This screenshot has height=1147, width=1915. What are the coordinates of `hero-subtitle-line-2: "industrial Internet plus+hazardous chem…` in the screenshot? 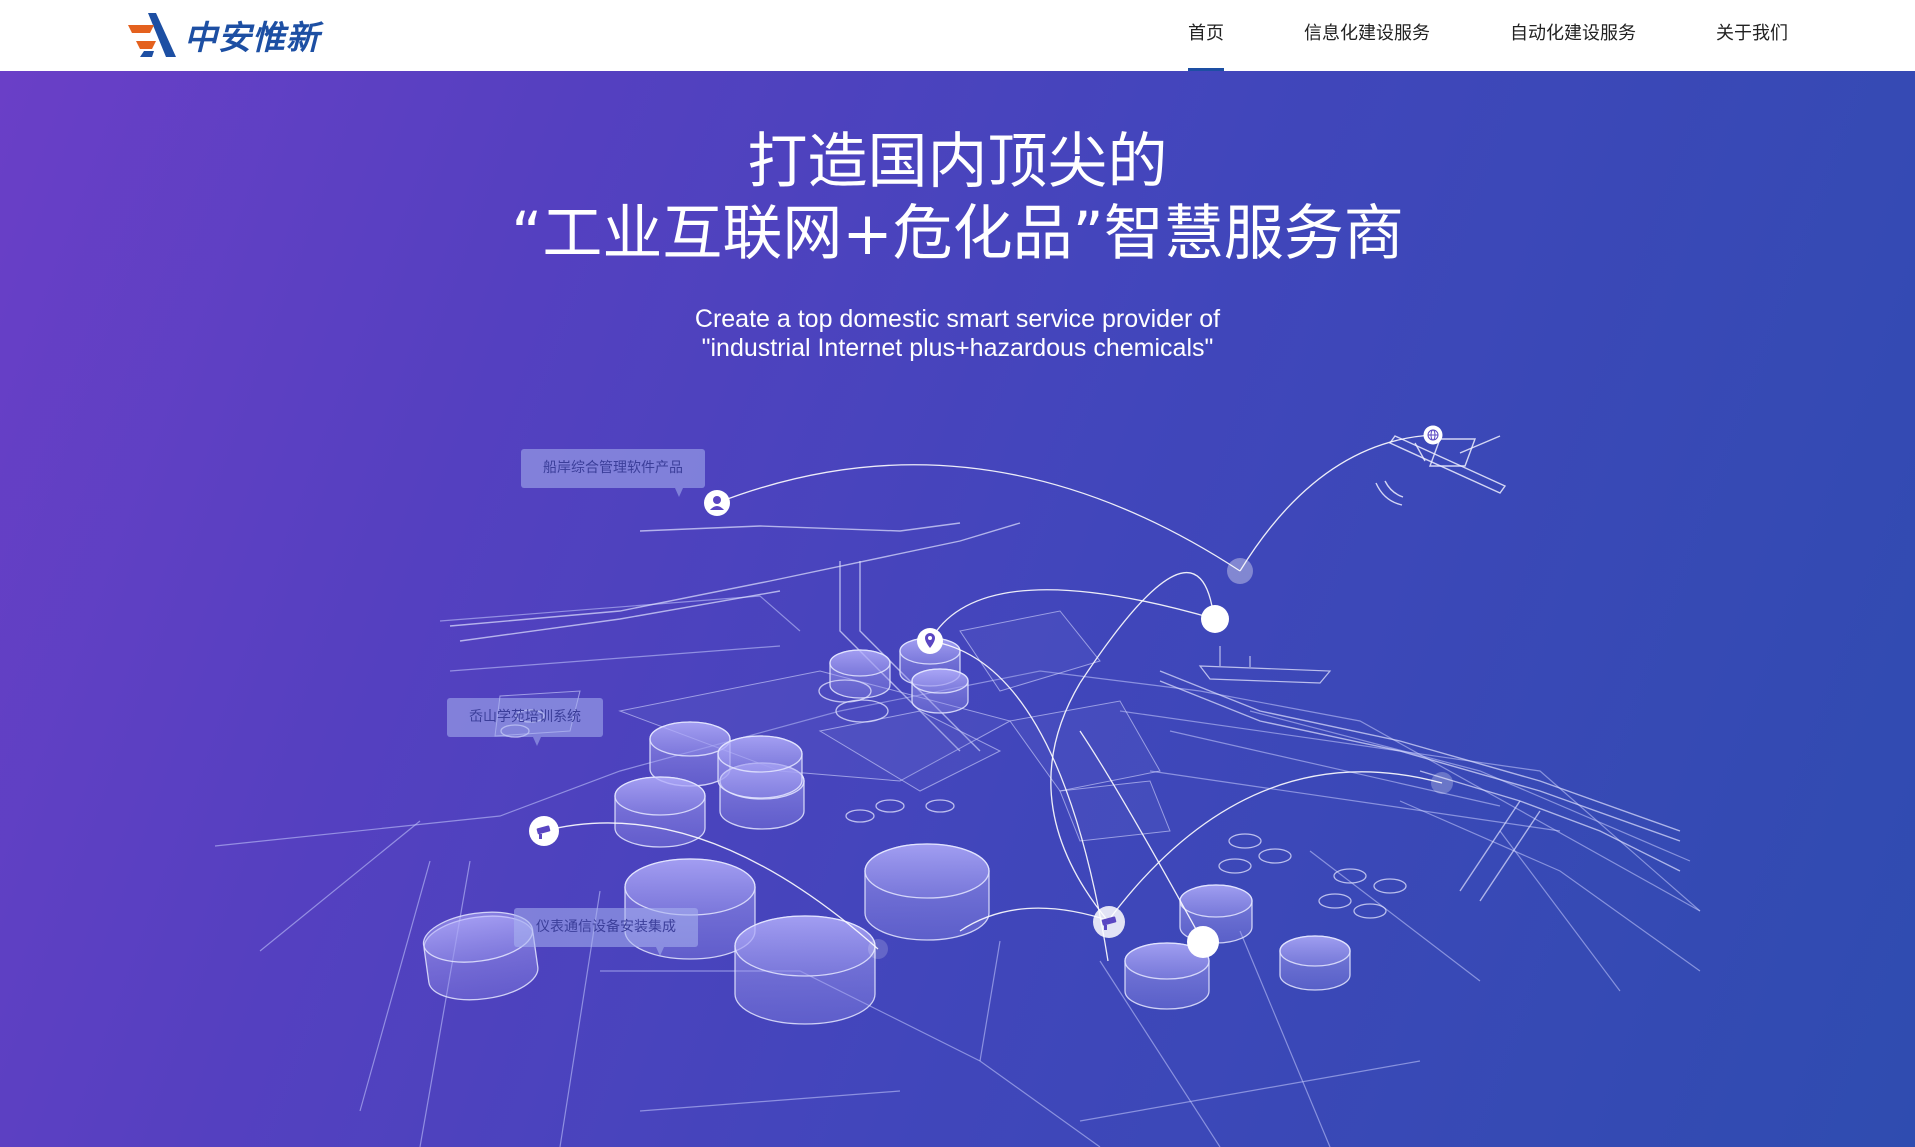 It's located at (957, 348).